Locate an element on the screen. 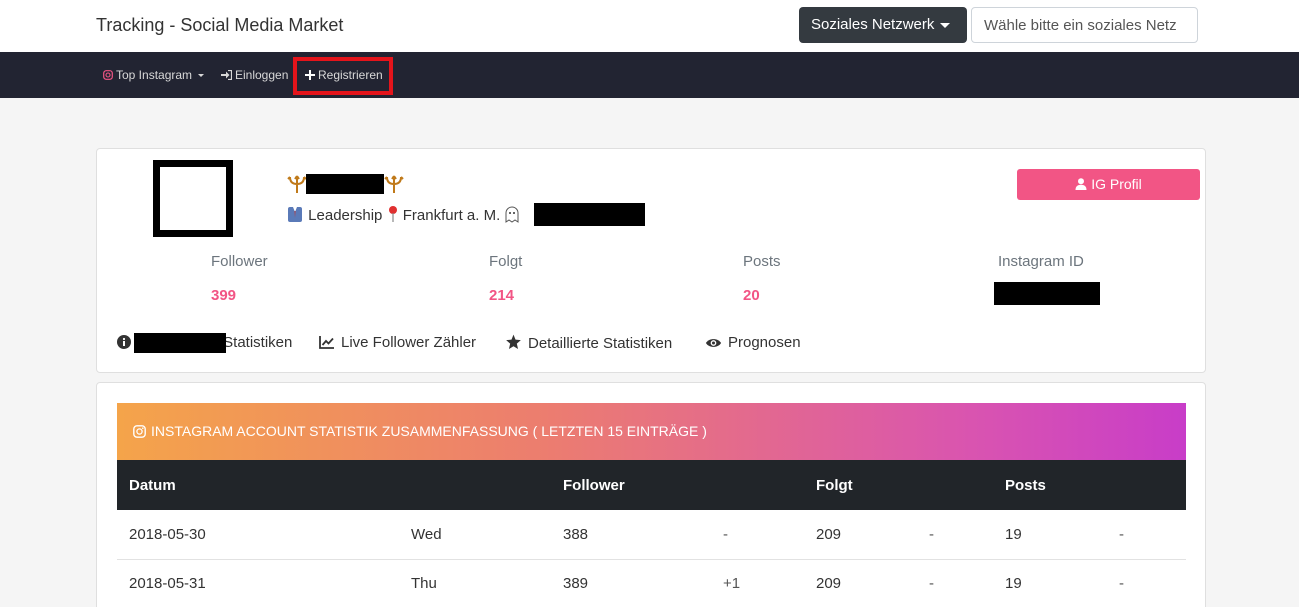 The height and width of the screenshot is (607, 1299). column-header-weekday is located at coordinates (475, 485).